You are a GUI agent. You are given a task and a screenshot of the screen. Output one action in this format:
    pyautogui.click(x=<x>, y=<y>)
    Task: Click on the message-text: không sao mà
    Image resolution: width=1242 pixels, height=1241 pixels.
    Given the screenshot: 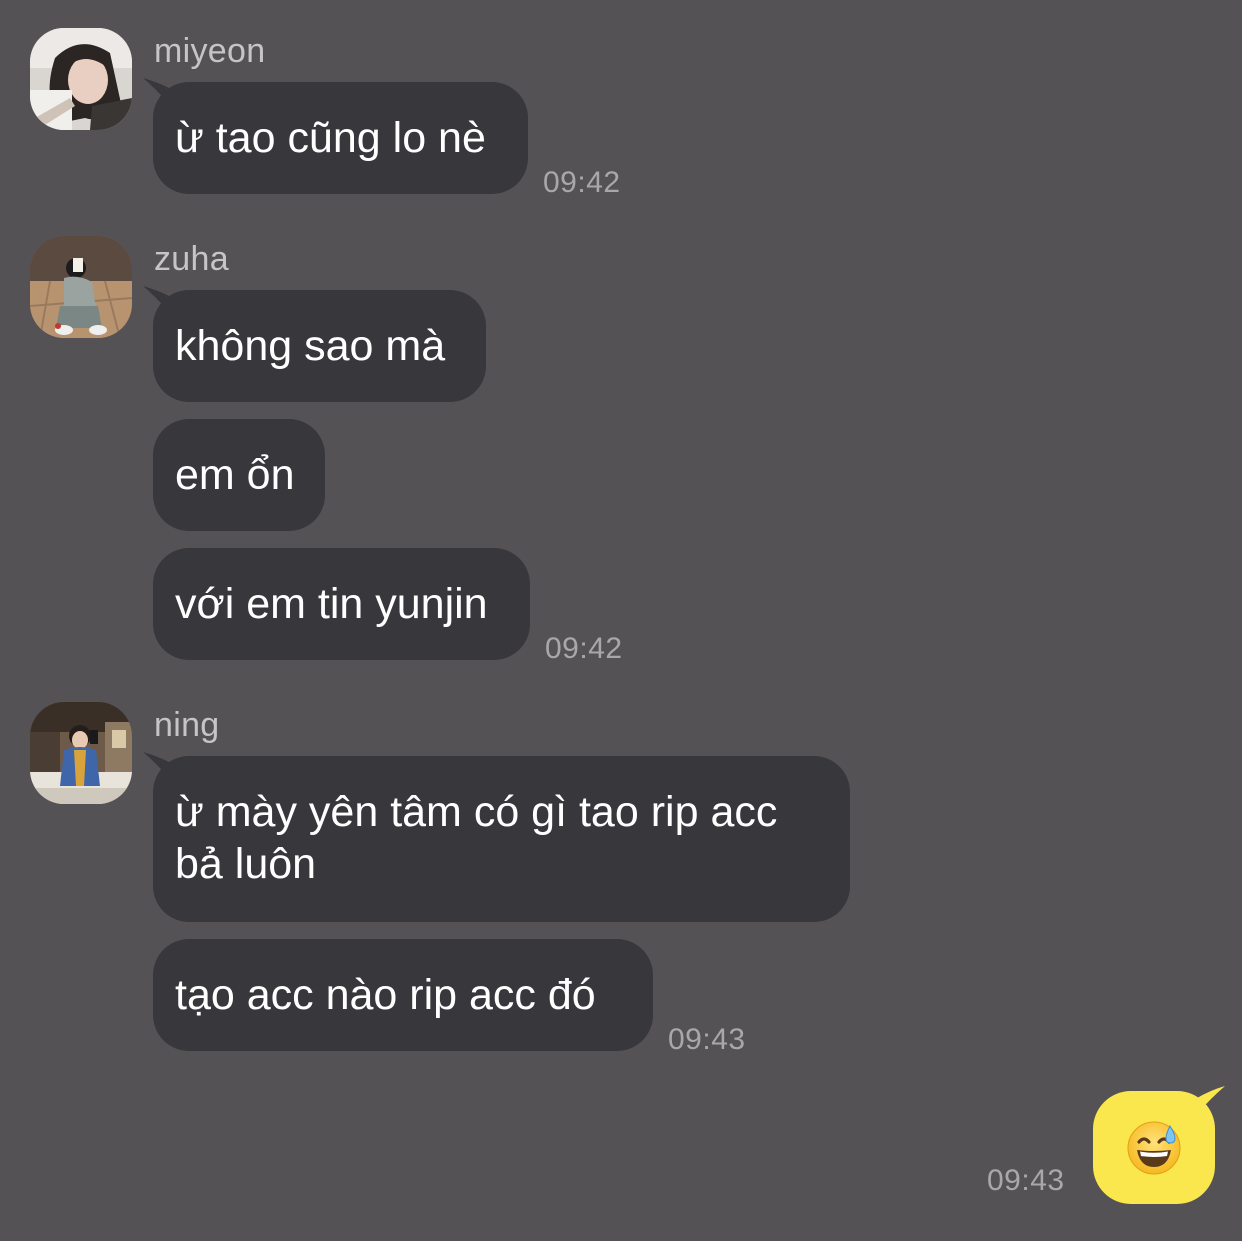 What is the action you would take?
    pyautogui.click(x=310, y=346)
    